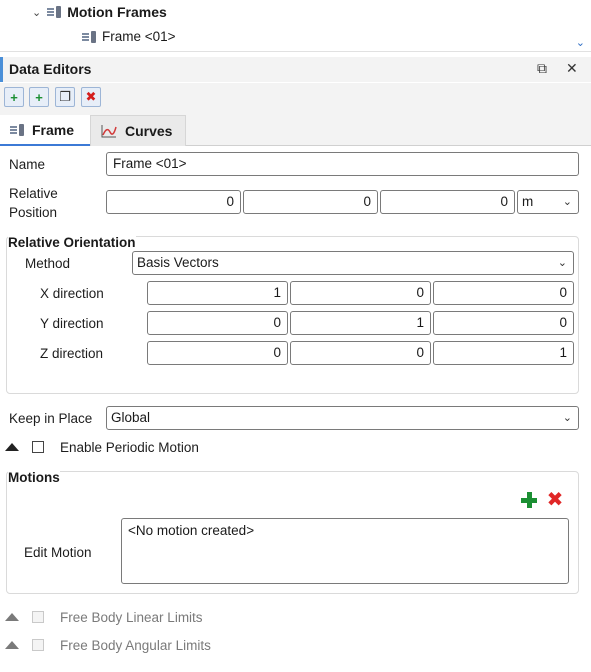 This screenshot has width=591, height=672. Describe the element at coordinates (342, 164) in the screenshot. I see `name-input: Frame <01>` at that location.